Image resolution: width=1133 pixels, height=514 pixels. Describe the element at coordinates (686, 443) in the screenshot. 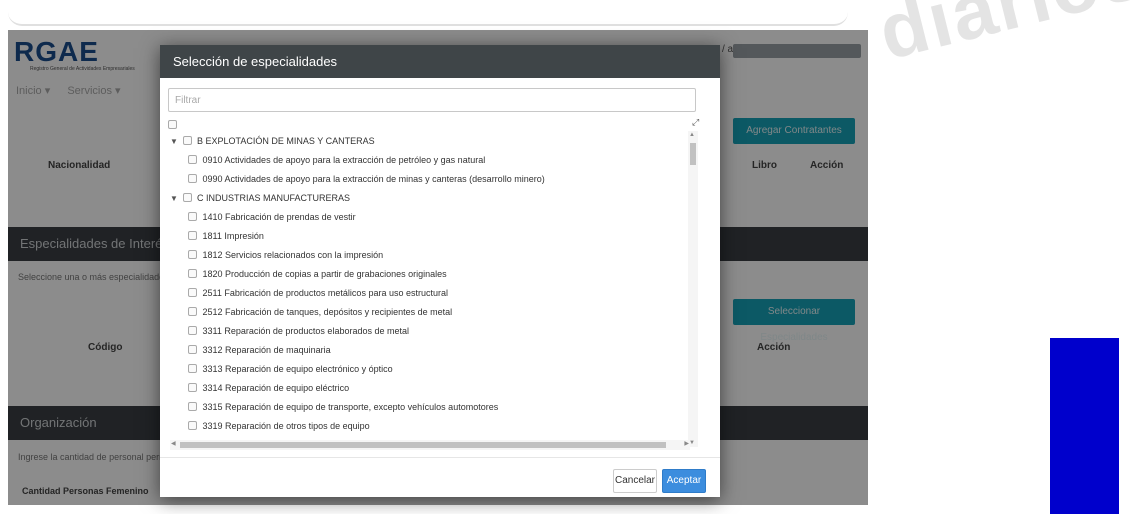

I see `scroll-right-icon: ▶` at that location.